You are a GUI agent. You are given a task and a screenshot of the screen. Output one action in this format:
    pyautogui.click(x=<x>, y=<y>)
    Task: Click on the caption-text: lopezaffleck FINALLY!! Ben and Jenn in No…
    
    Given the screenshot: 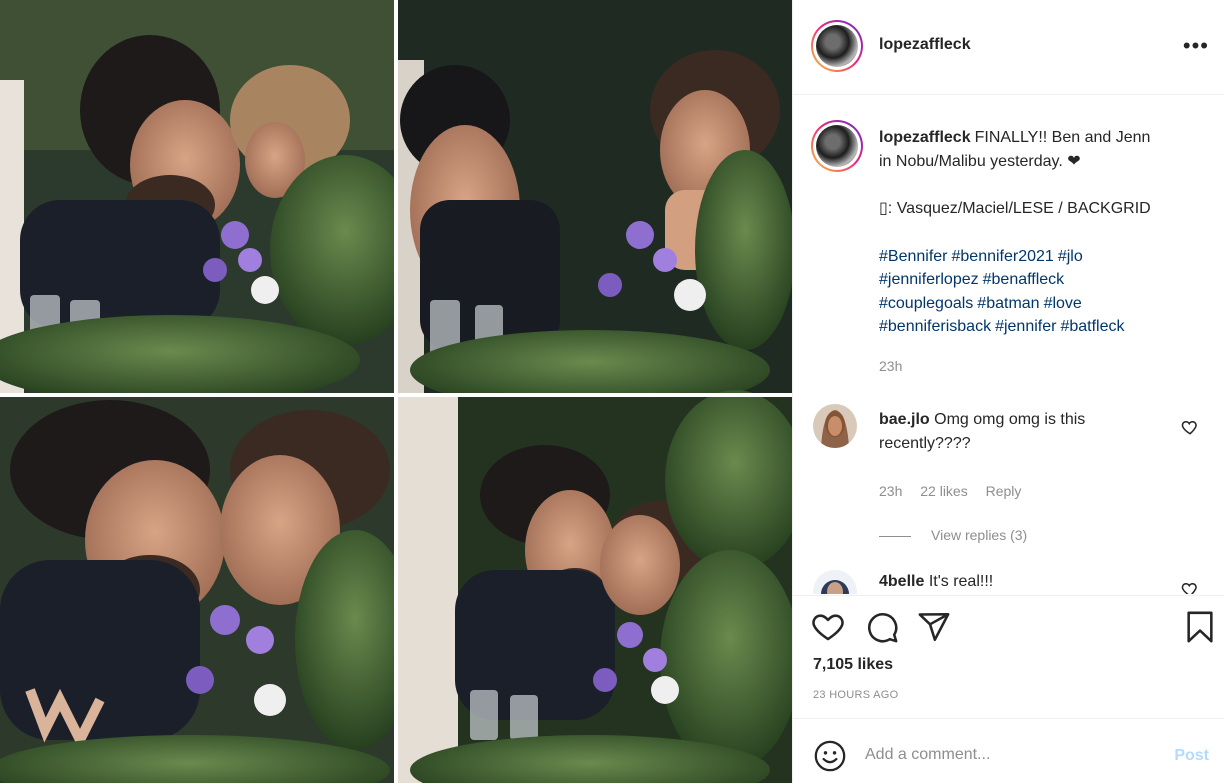 What is the action you would take?
    pyautogui.click(x=1039, y=232)
    